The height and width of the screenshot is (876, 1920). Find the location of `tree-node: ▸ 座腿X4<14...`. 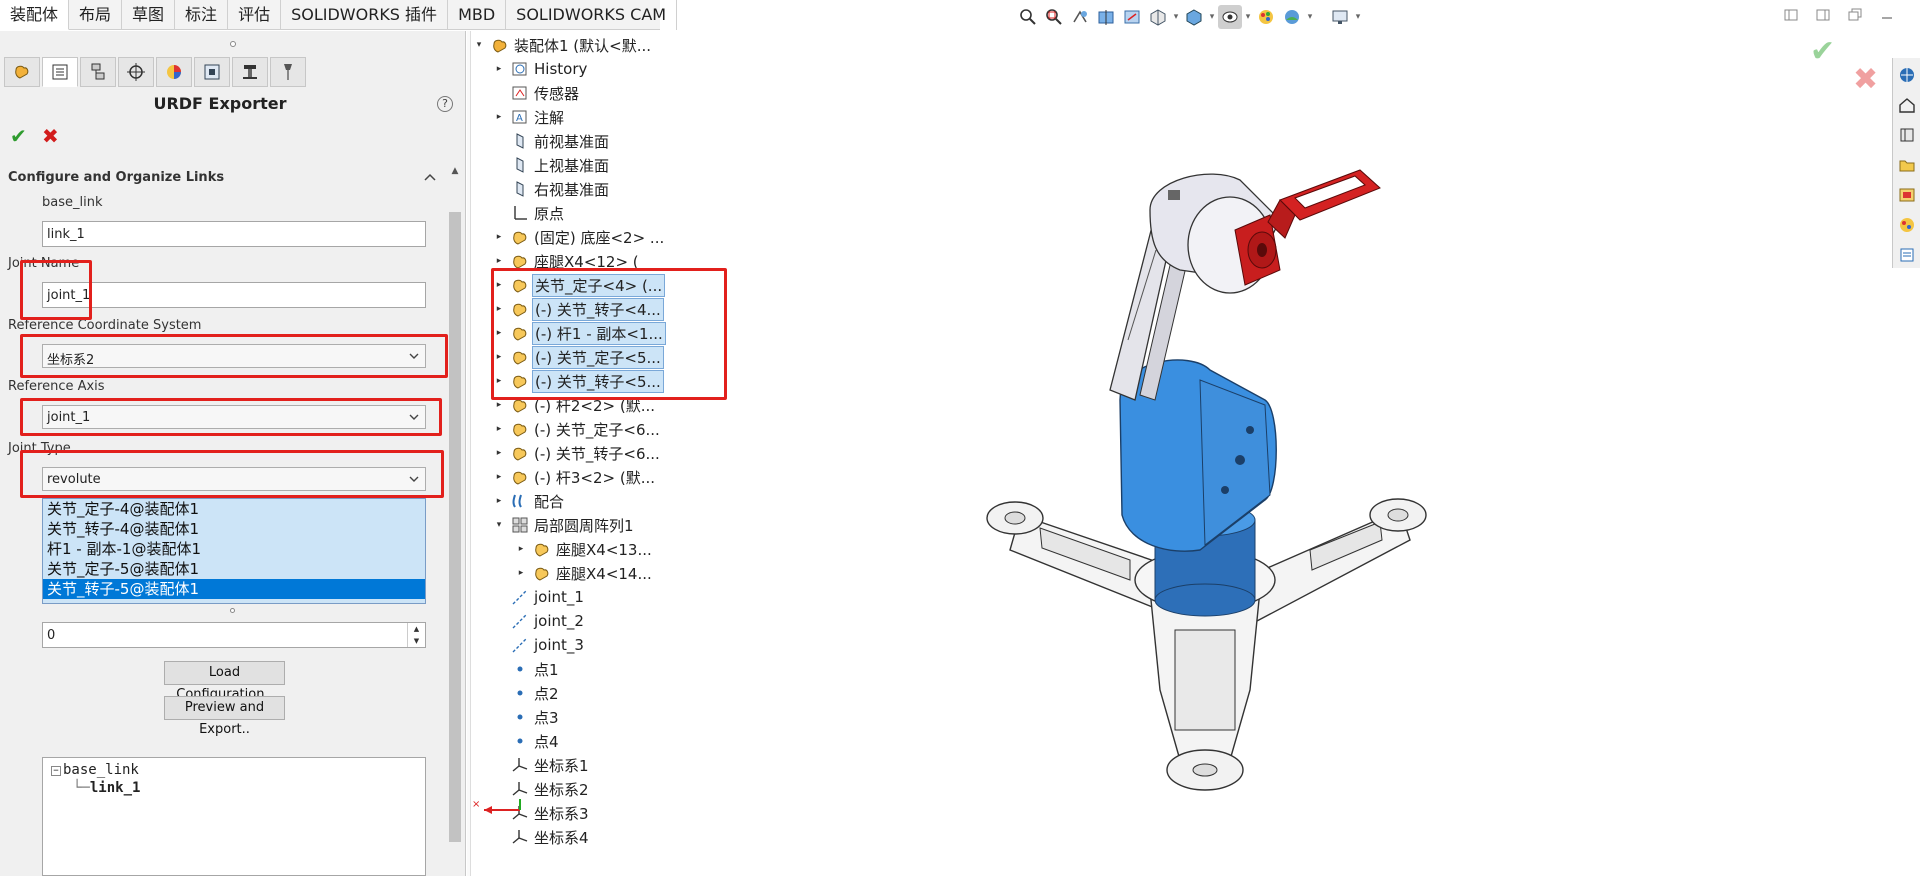

tree-node: ▸ 座腿X4<14... is located at coordinates (585, 573).